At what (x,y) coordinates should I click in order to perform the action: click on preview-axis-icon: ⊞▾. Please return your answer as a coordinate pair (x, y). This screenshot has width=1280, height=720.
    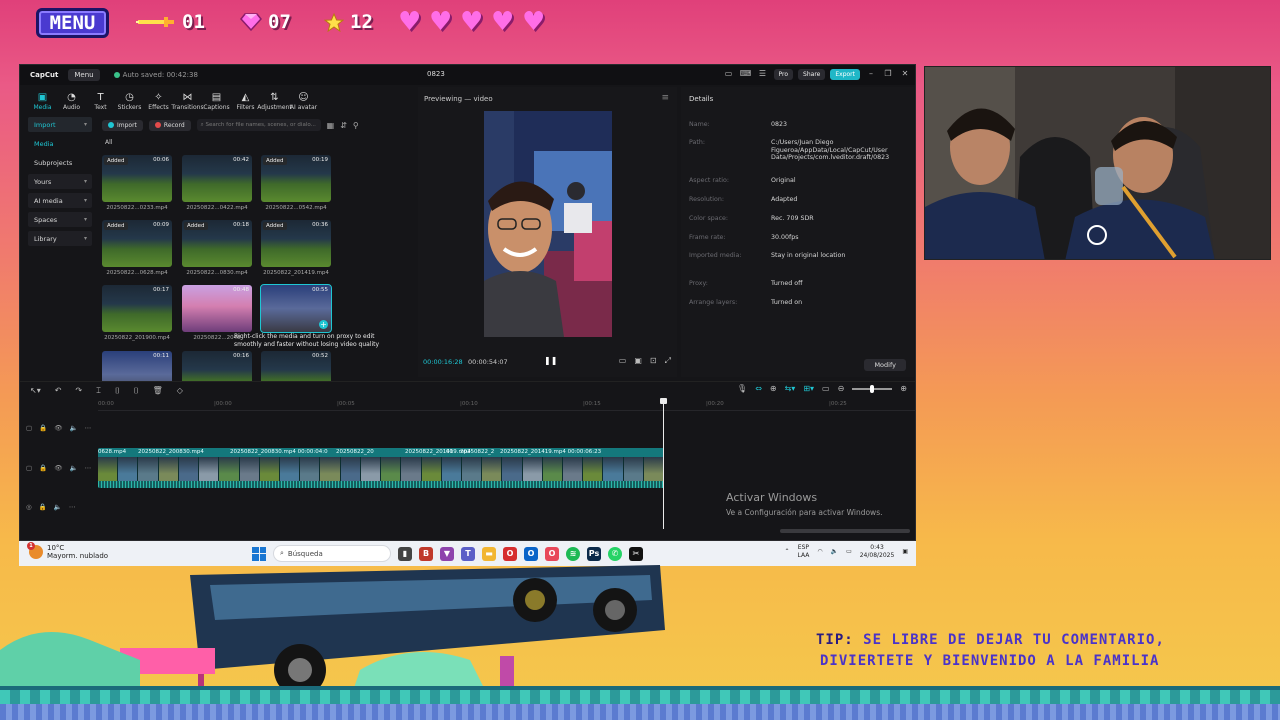
    Looking at the image, I should click on (808, 388).